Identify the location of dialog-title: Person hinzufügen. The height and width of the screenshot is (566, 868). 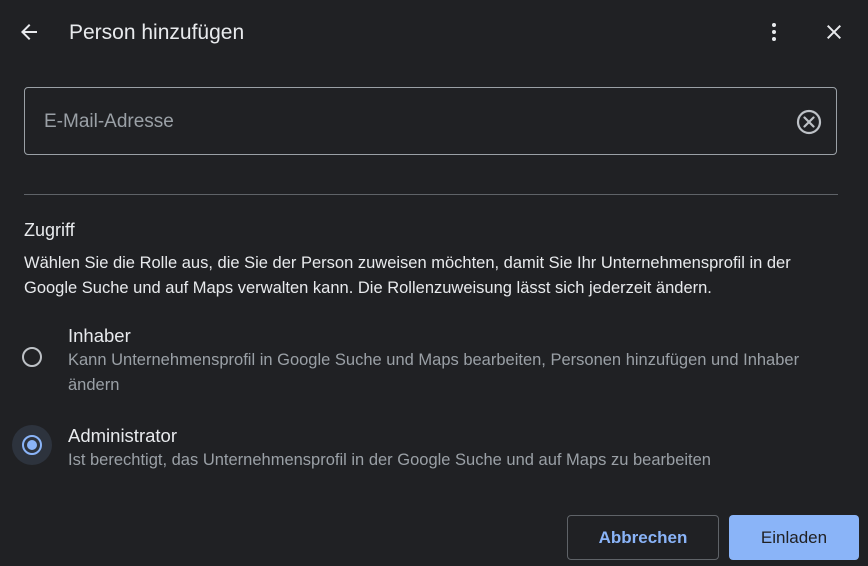
(157, 32).